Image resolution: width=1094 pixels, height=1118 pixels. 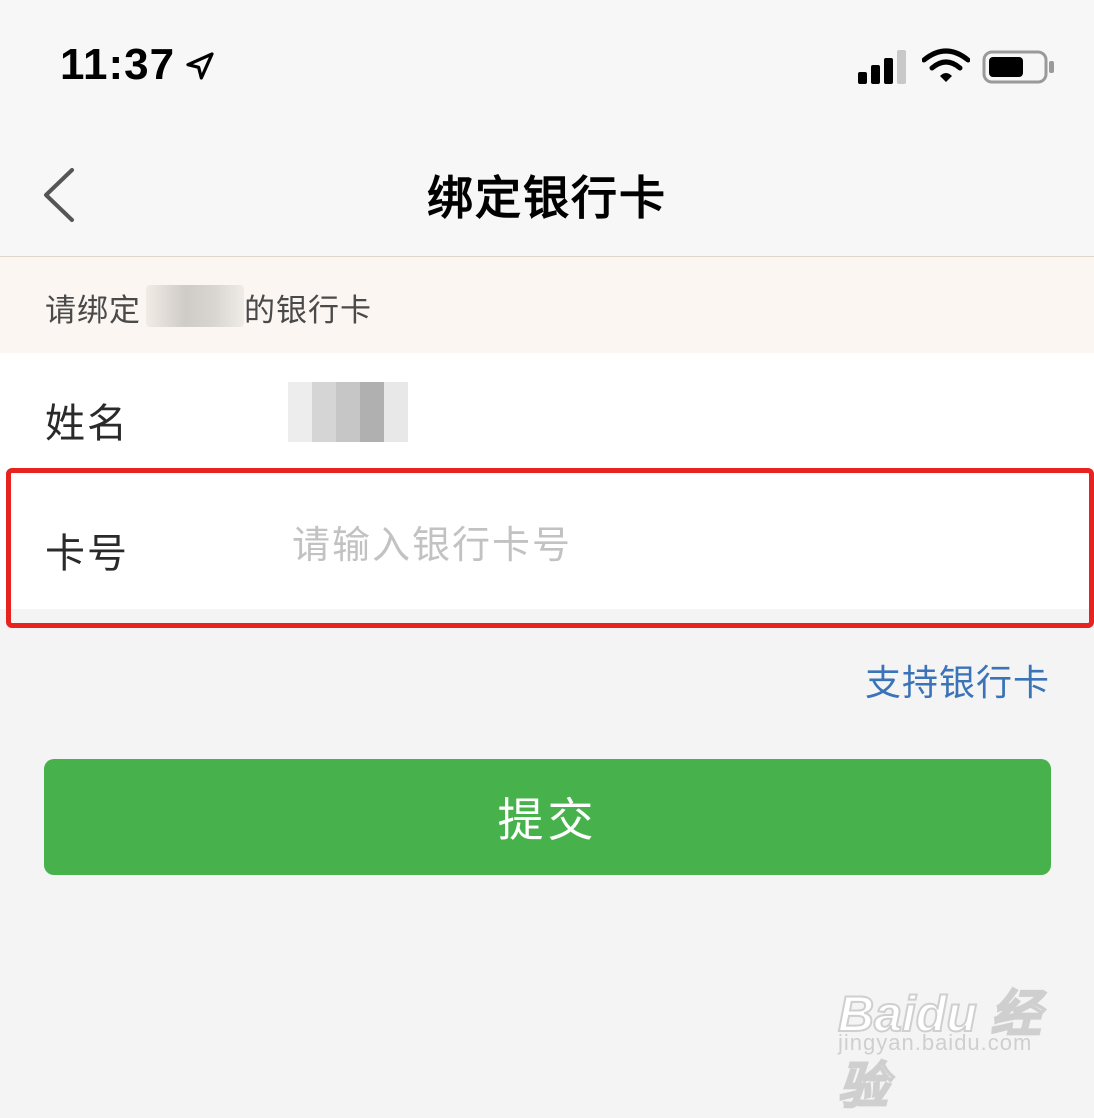 What do you see at coordinates (672, 545) in the screenshot?
I see `card-number-input` at bounding box center [672, 545].